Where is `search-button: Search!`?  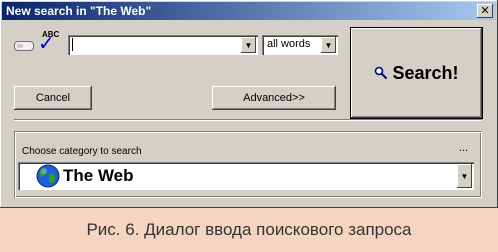
search-button: Search! is located at coordinates (416, 73).